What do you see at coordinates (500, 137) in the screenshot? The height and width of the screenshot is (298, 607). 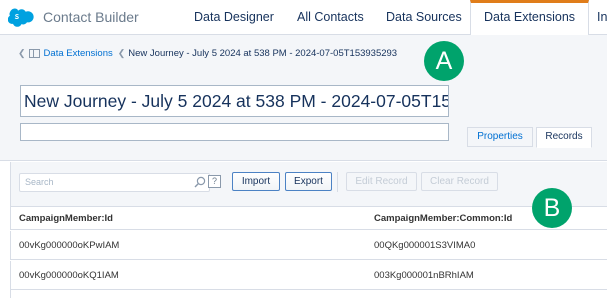 I see `tab-properties: Properties` at bounding box center [500, 137].